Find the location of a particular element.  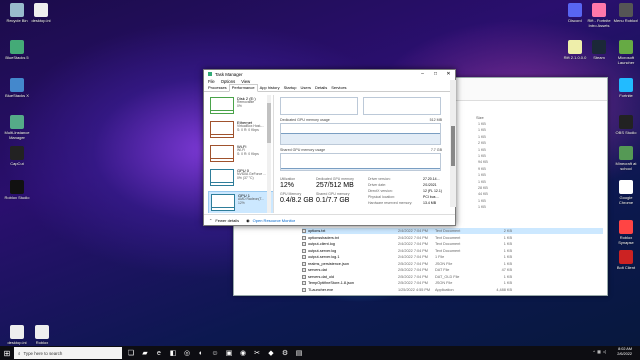

perf-item: GPU 0 NVIDIA GeForce ... 0% (37 °C) is located at coordinates (240, 178).